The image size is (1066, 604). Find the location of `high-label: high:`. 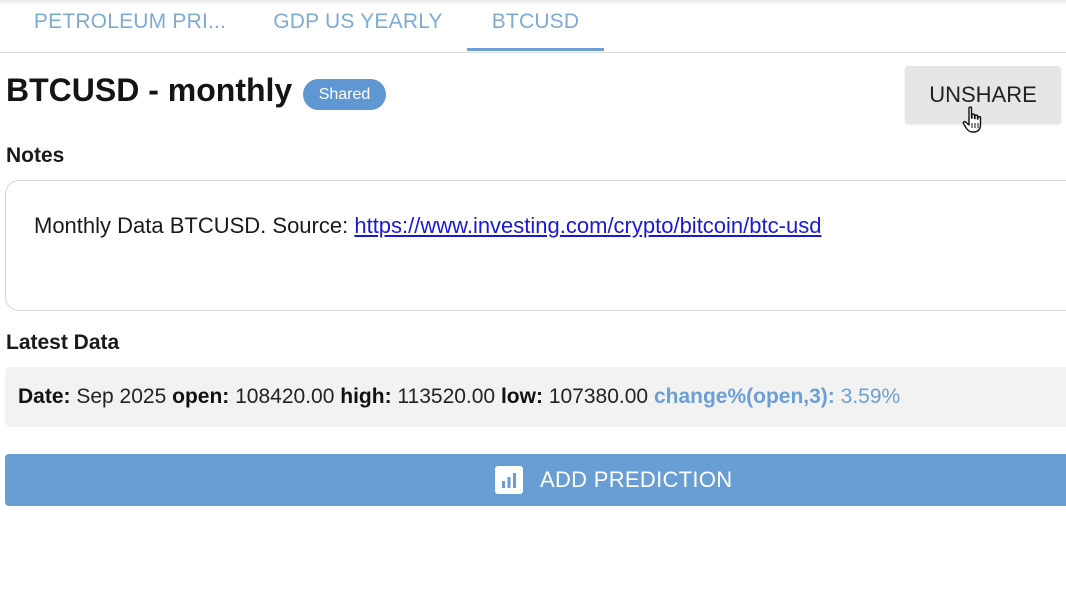

high-label: high: is located at coordinates (366, 396).